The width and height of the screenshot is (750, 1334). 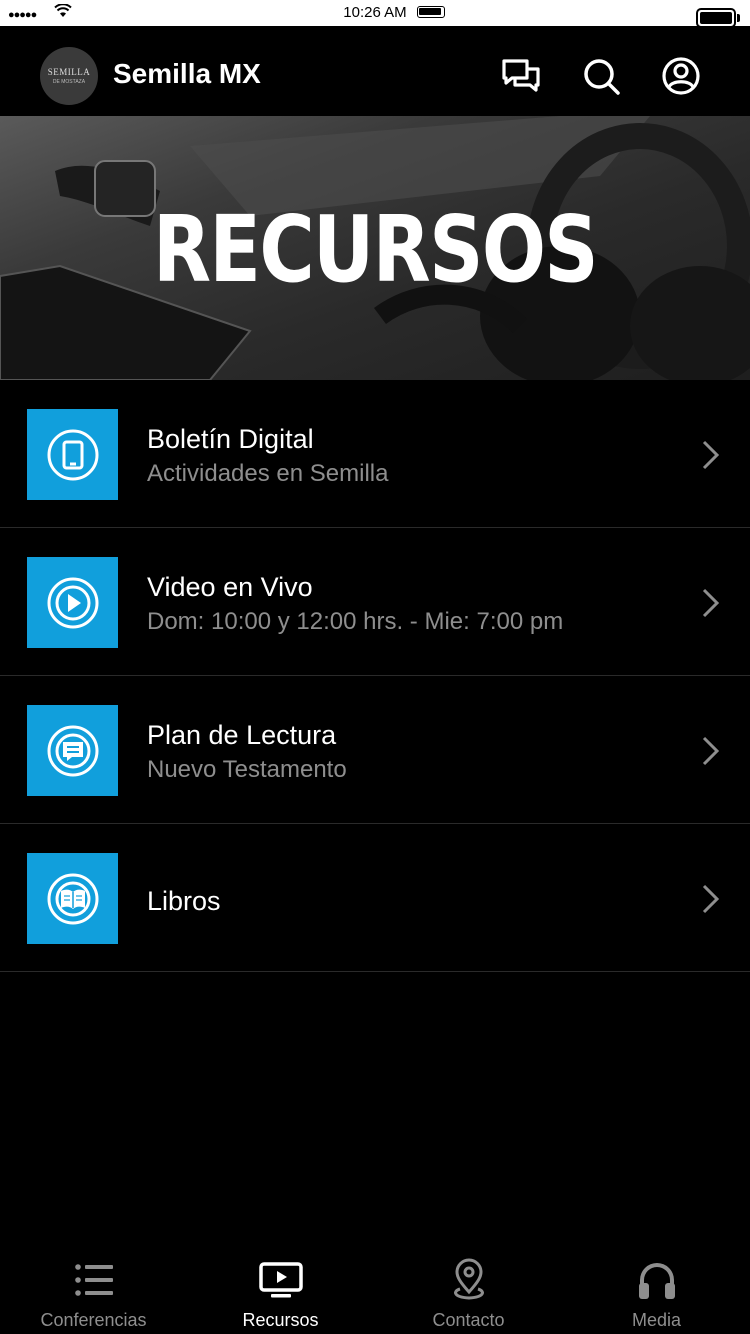 I want to click on status-bar: ●●●●● 10:26 AM, so click(x=375, y=14).